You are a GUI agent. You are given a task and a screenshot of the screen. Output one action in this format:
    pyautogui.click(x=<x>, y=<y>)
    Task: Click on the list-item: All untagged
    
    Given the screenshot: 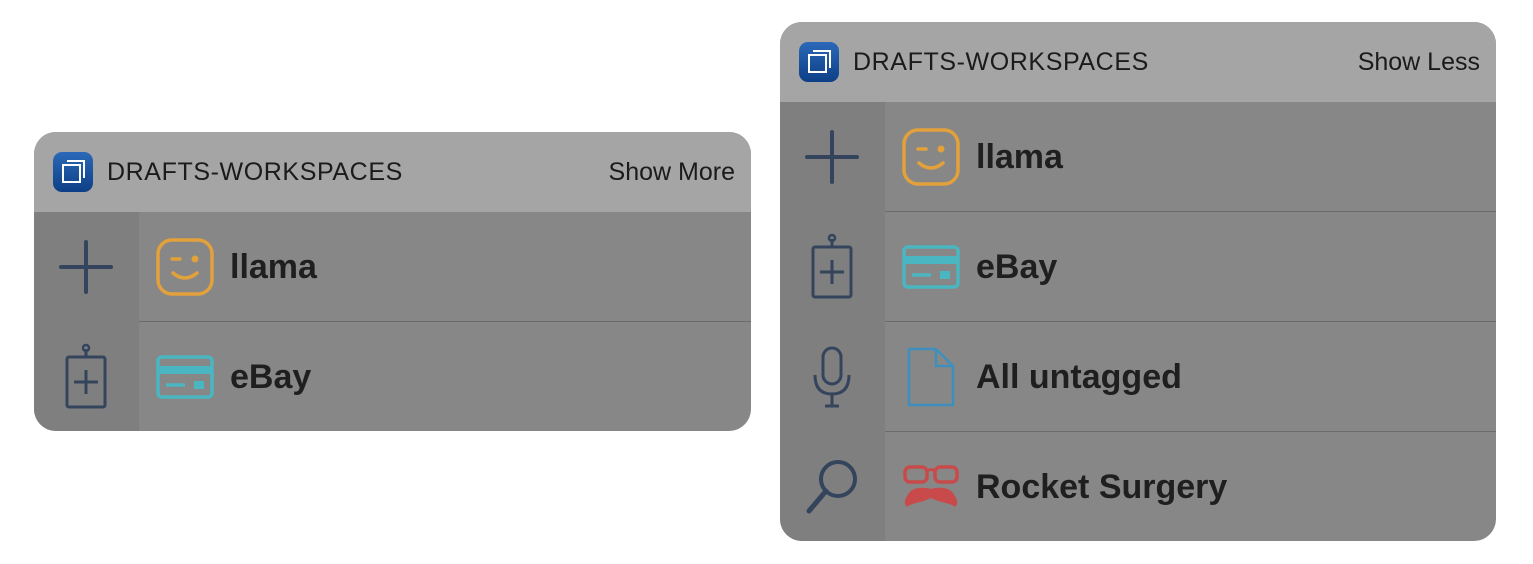 What is the action you would take?
    pyautogui.click(x=1190, y=377)
    